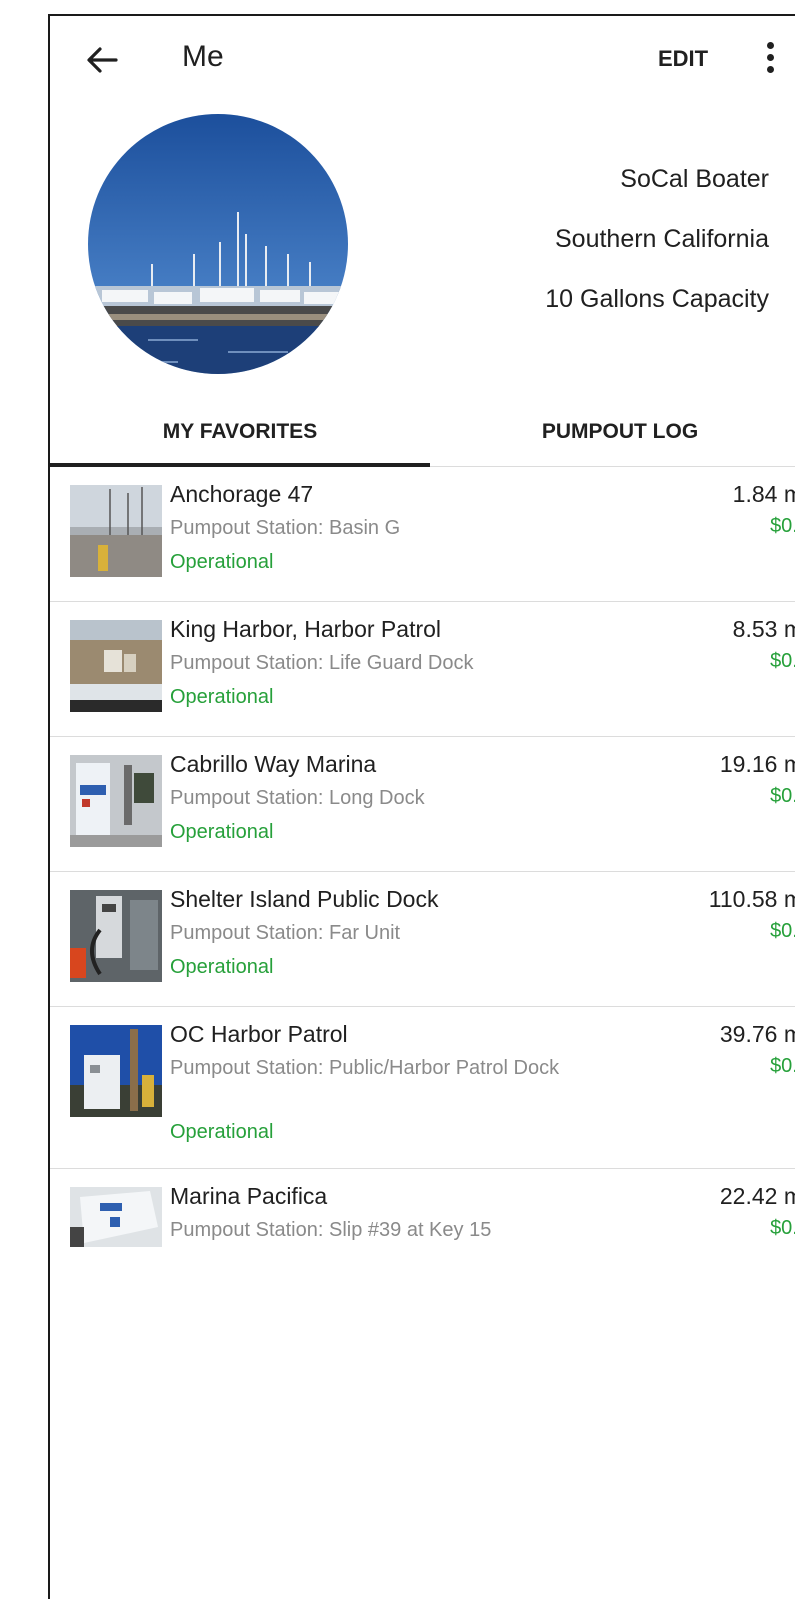  I want to click on station-name: King Harbor, Harbor Patrol, so click(306, 629).